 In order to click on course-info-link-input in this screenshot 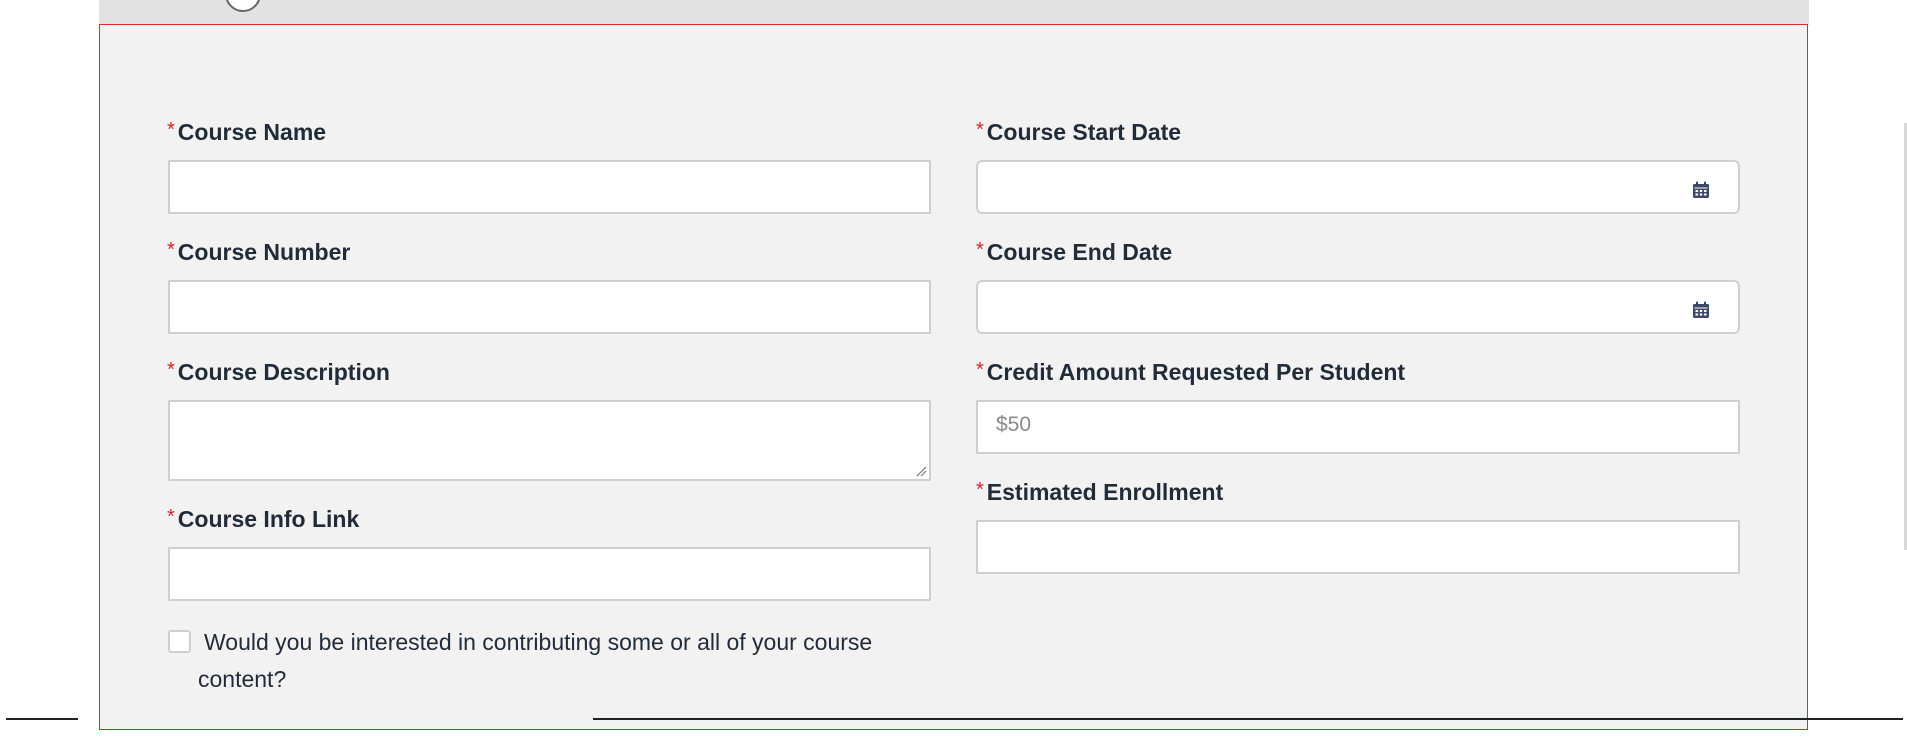, I will do `click(549, 574)`.